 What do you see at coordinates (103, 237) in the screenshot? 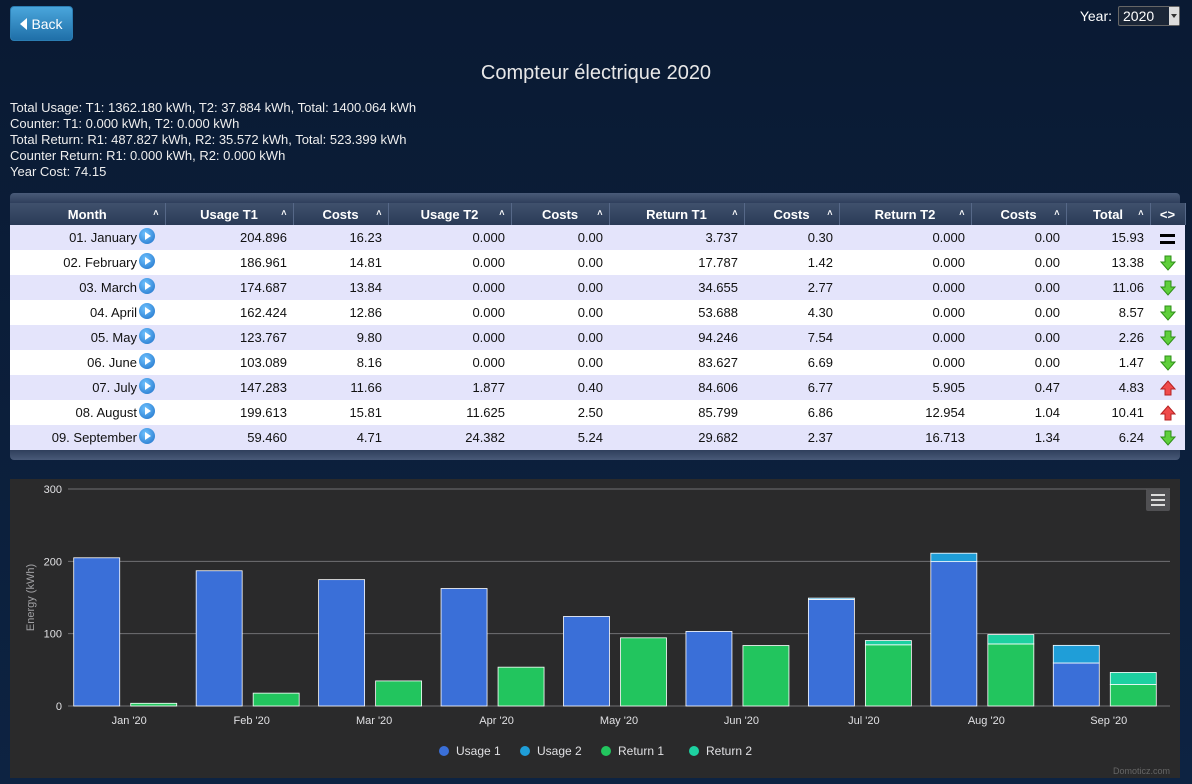
I see `month-label: 01. January` at bounding box center [103, 237].